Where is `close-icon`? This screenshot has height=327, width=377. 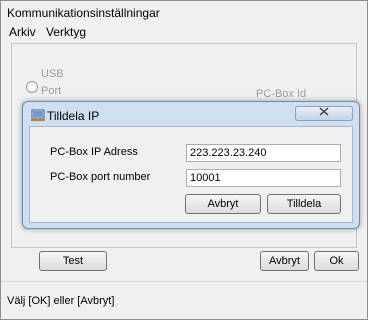 close-icon is located at coordinates (324, 113).